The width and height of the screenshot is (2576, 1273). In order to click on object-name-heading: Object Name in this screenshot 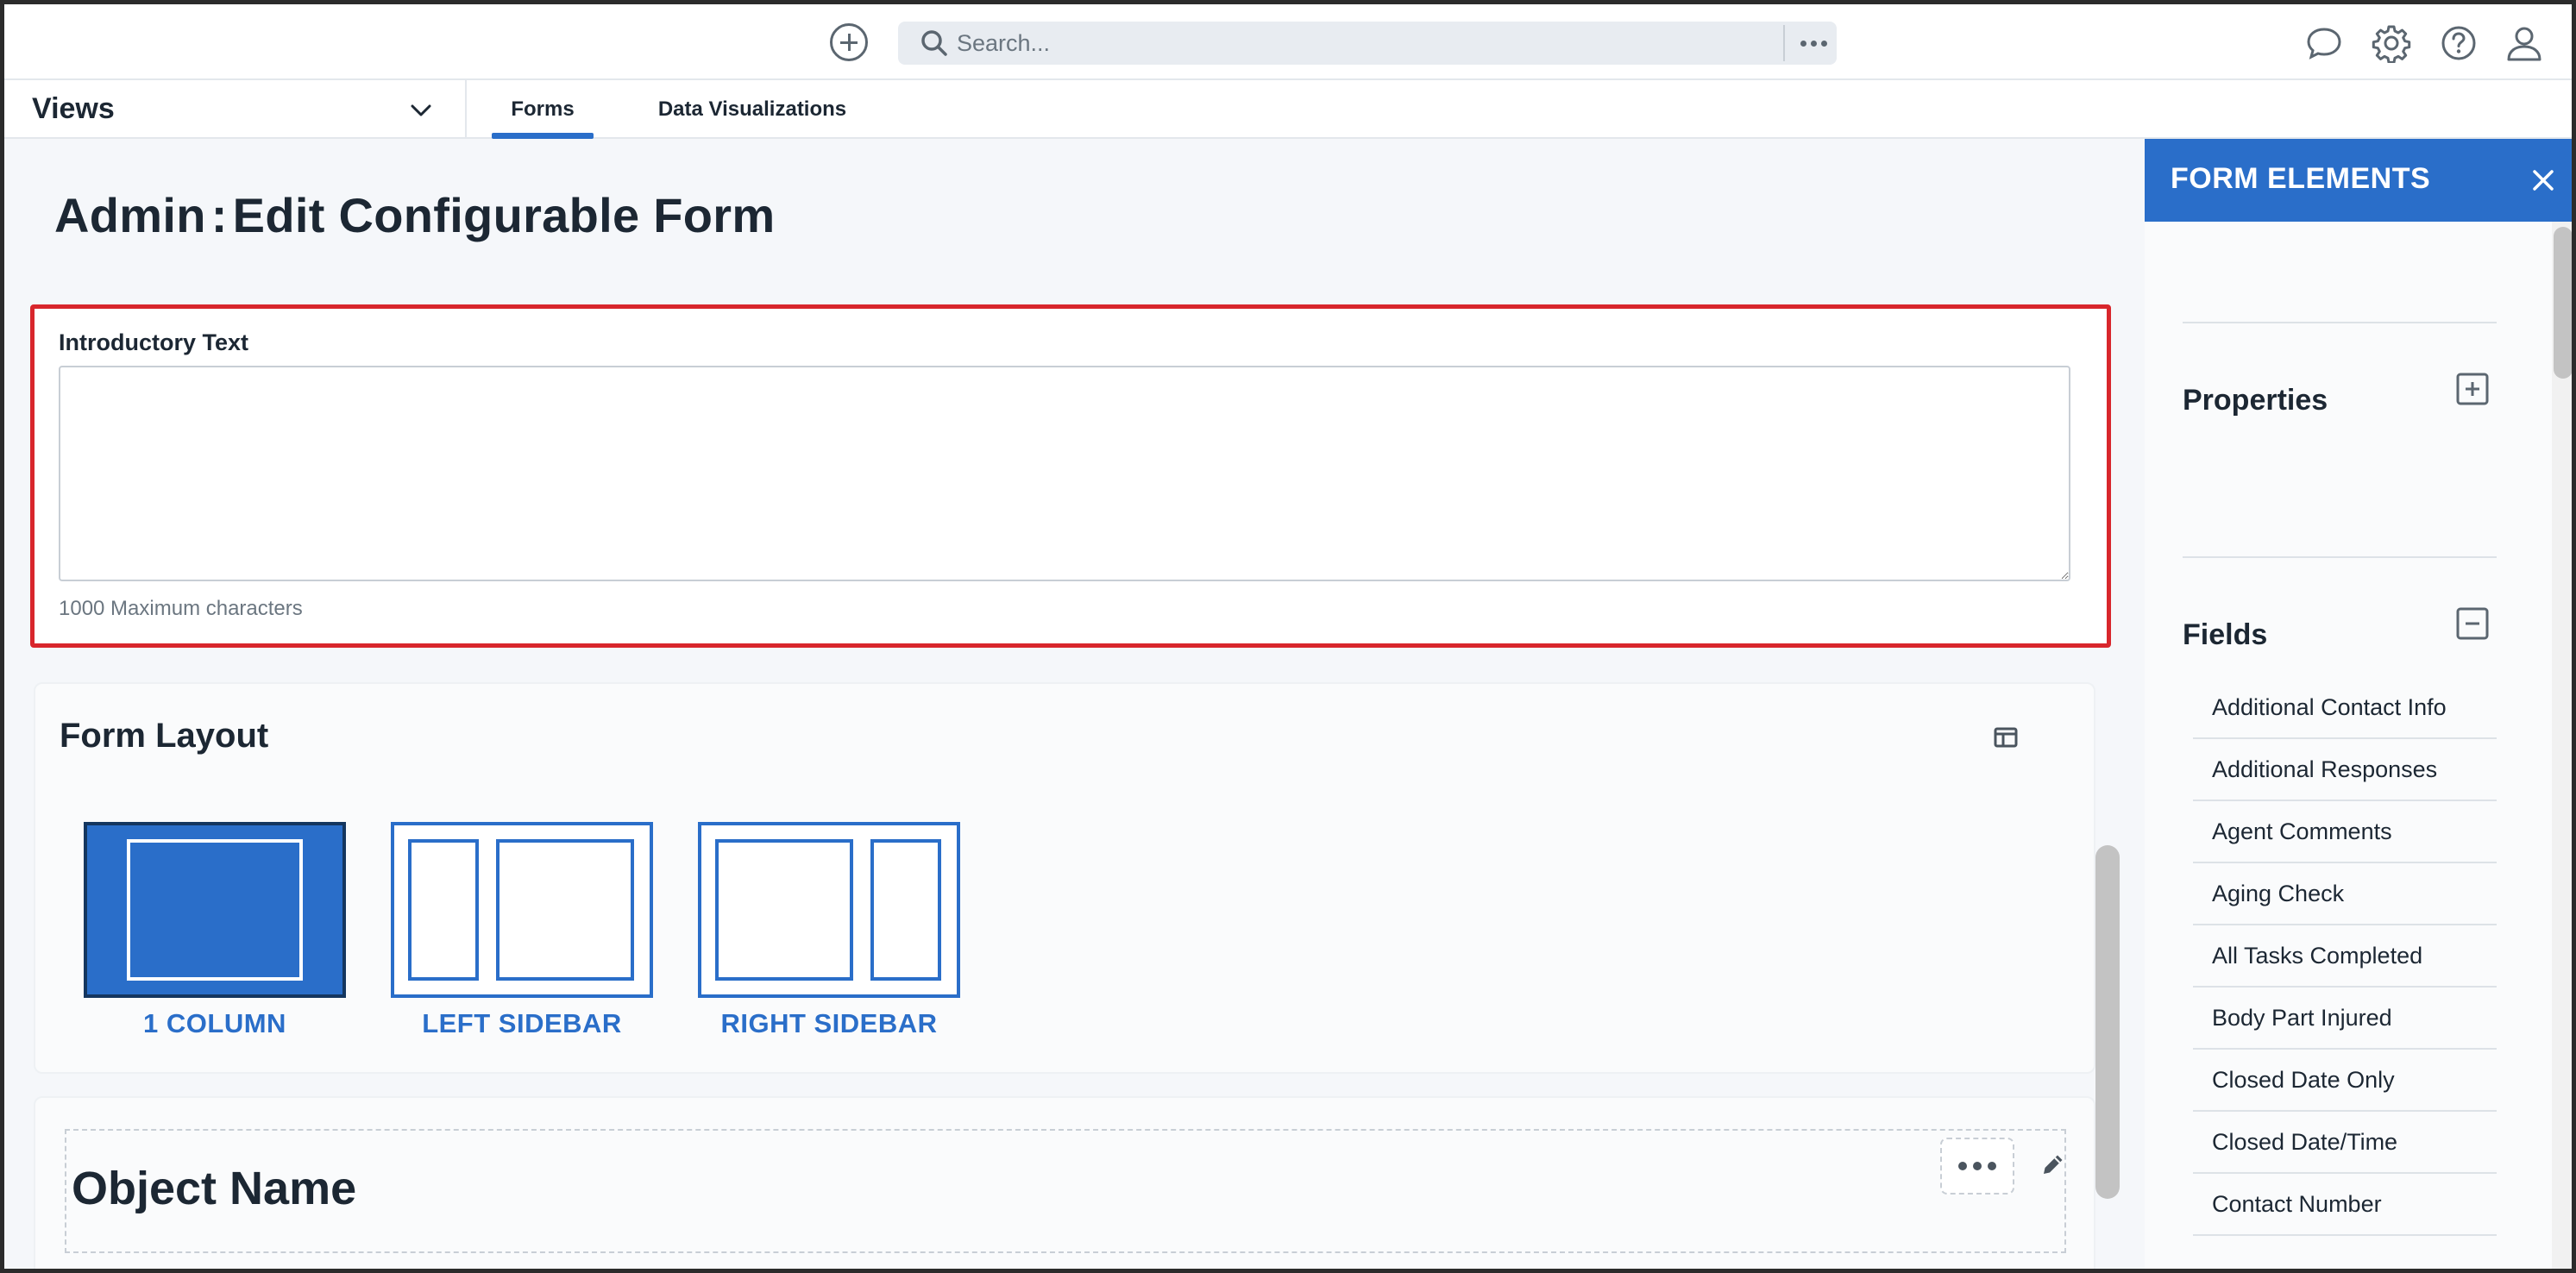, I will do `click(214, 1189)`.